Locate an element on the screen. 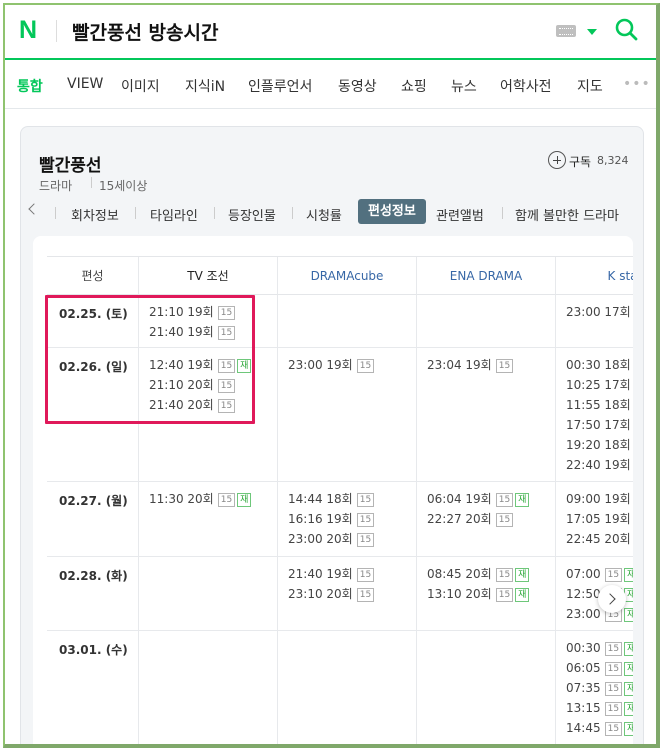 The image size is (665, 754). airtime-entry: 11:55 18회15 is located at coordinates (599, 405).